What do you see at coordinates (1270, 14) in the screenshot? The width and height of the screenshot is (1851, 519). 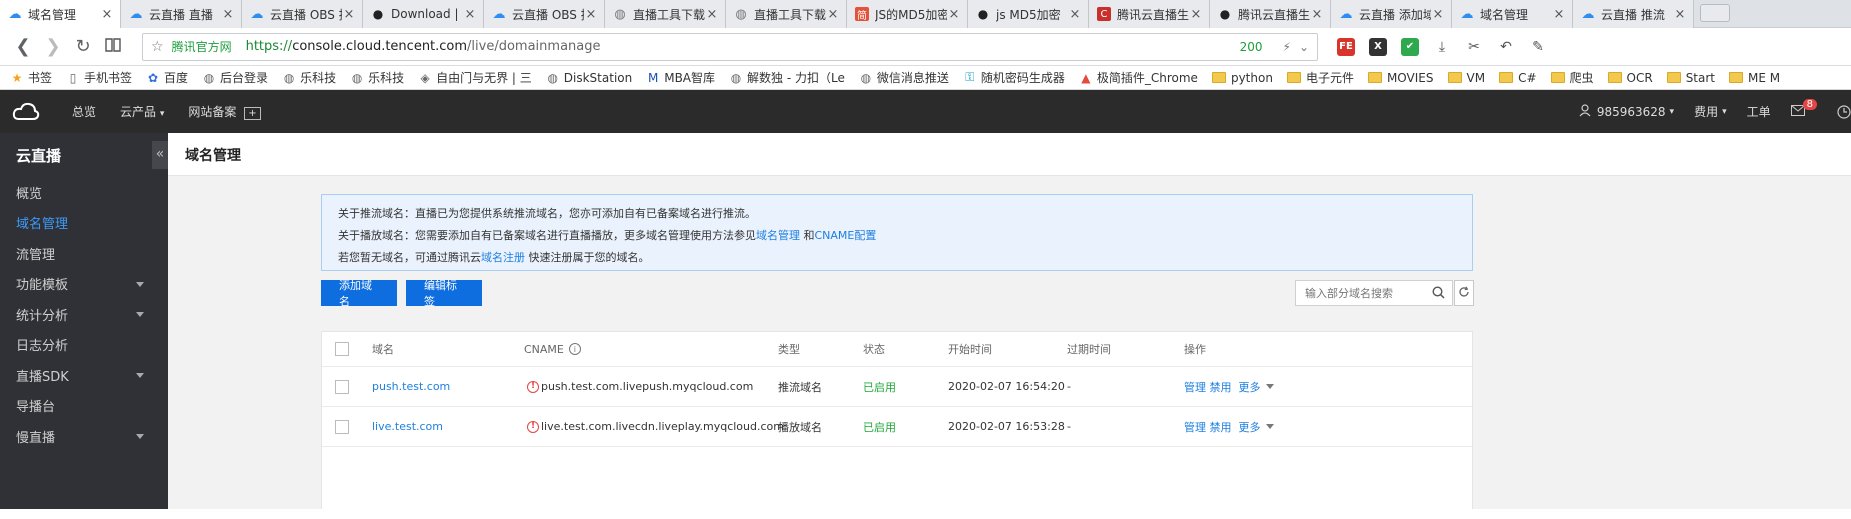 I see `browser-tab: ● 腾讯云直播生 ×` at bounding box center [1270, 14].